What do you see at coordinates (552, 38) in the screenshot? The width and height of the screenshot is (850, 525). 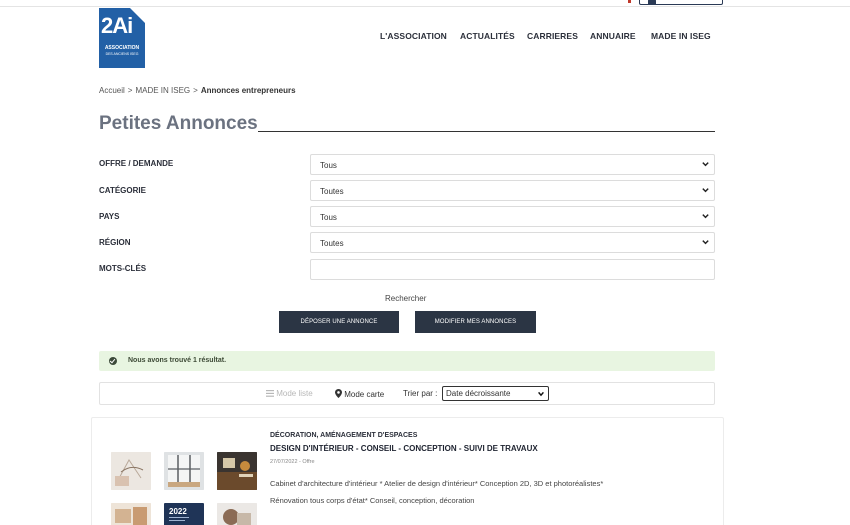 I see `nav-carrieres: CARRIERES` at bounding box center [552, 38].